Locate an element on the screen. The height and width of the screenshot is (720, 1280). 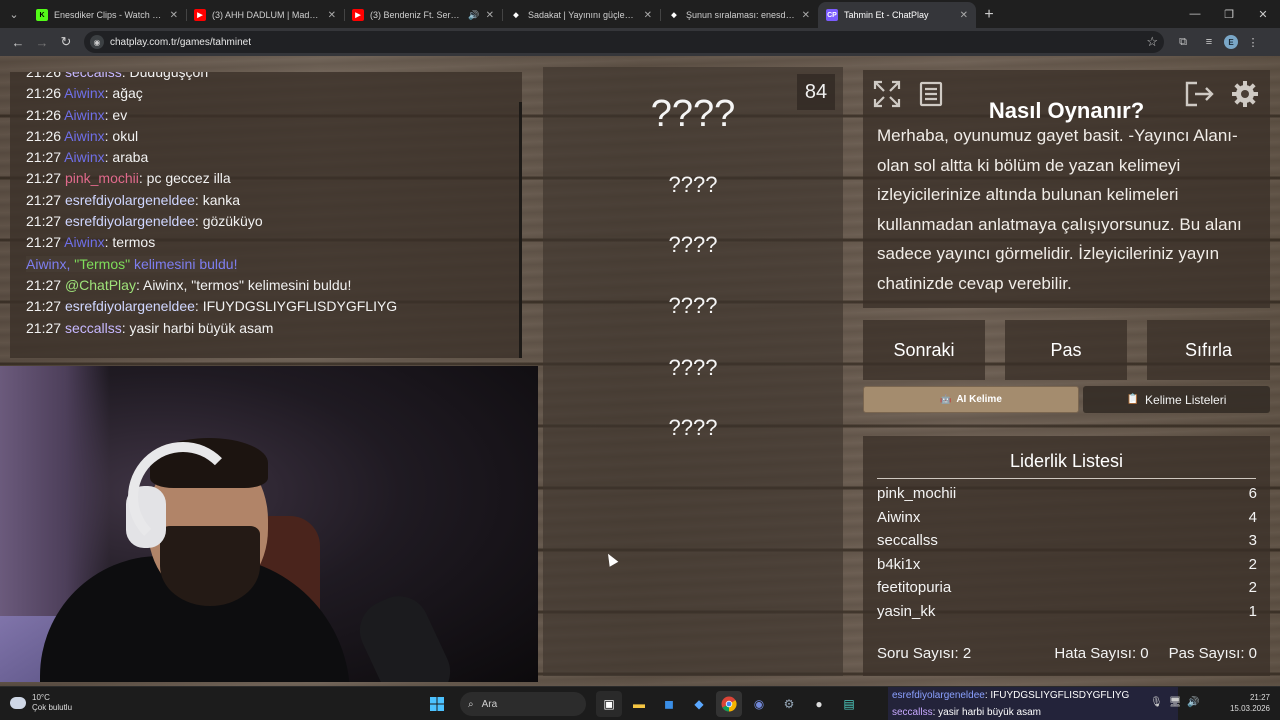
system-tray: 🎙 🖥 🔊 is located at coordinates (1175, 702).